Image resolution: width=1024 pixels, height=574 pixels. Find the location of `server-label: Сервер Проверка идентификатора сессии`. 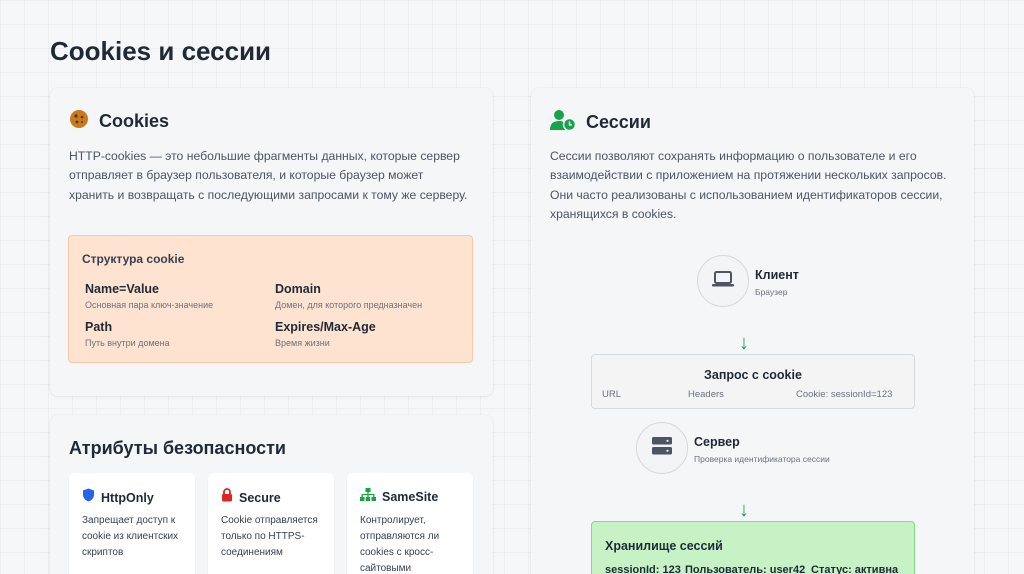

server-label: Сервер Проверка идентификатора сессии is located at coordinates (762, 449).